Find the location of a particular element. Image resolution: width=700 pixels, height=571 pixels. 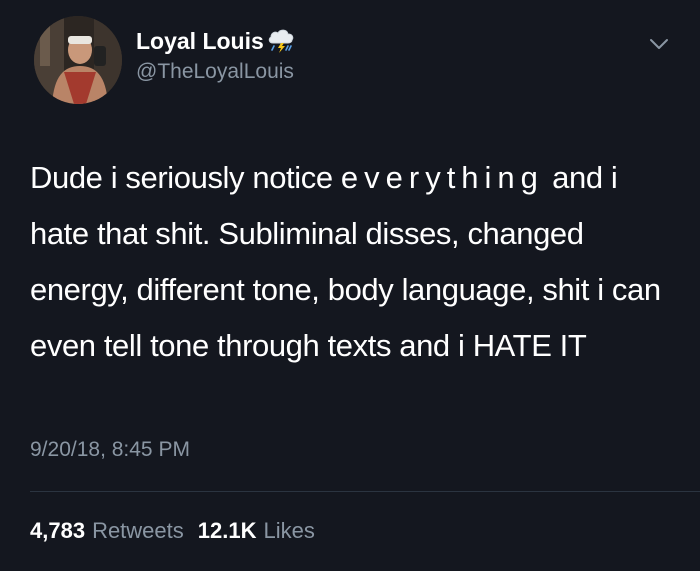

avatar-photo is located at coordinates (78, 60).